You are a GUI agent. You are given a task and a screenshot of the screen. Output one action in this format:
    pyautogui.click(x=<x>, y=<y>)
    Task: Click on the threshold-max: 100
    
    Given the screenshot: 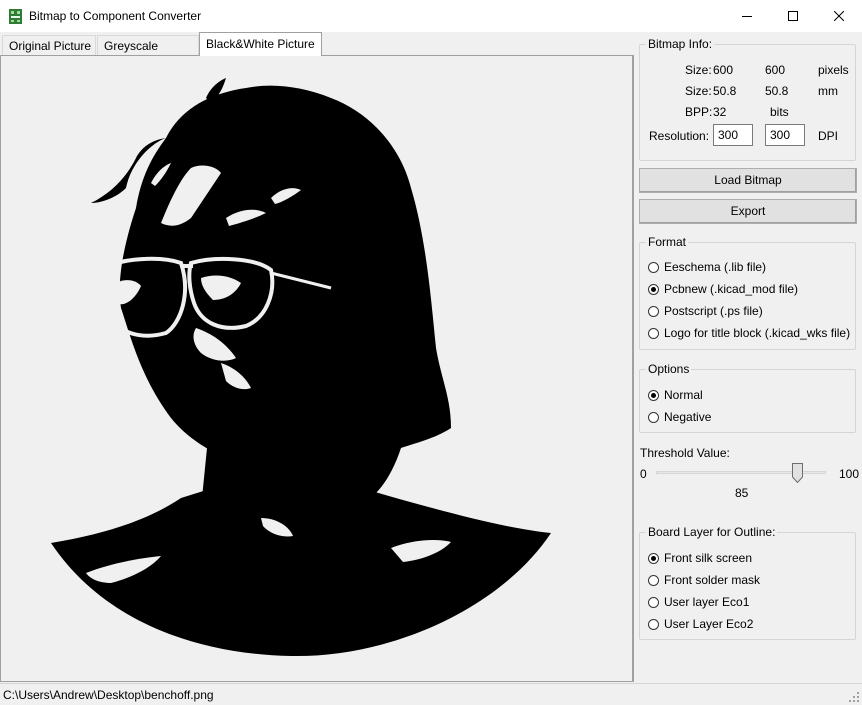 What is the action you would take?
    pyautogui.click(x=849, y=474)
    